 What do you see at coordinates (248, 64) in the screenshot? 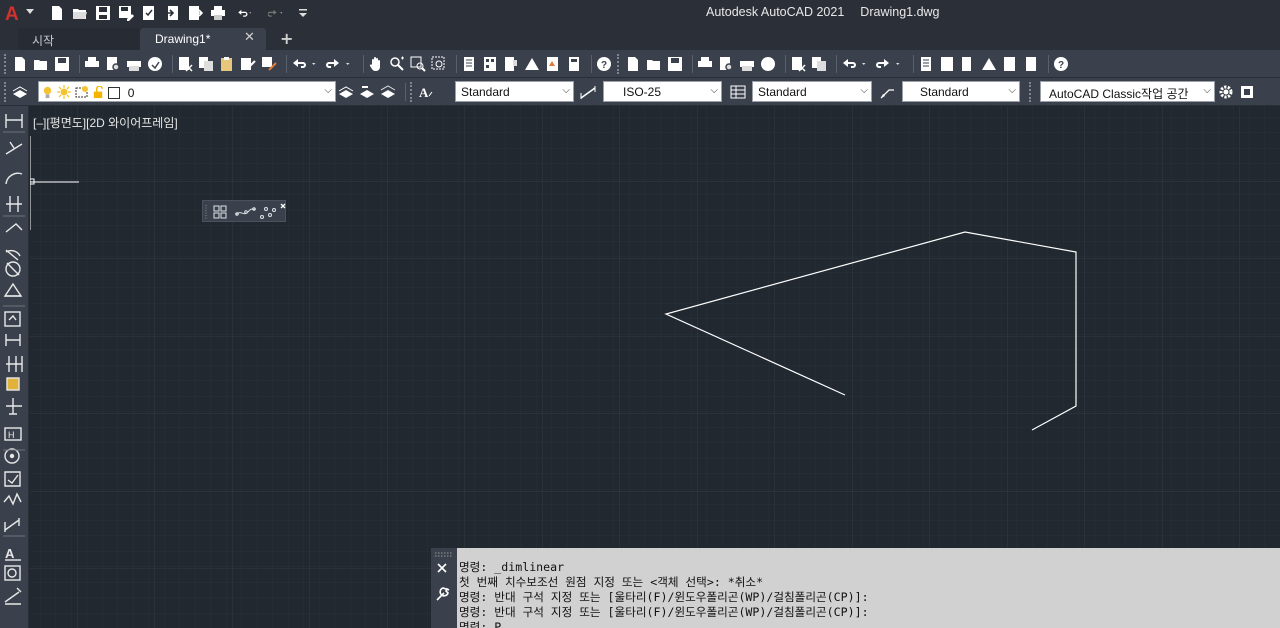
I see `match-properties-icon` at bounding box center [248, 64].